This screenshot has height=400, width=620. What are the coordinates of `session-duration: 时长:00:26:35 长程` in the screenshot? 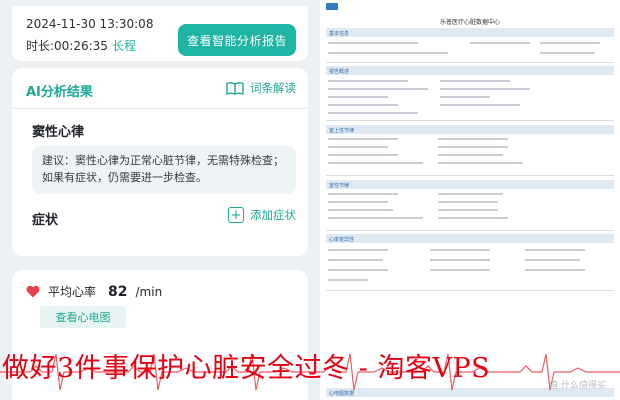 It's located at (81, 45).